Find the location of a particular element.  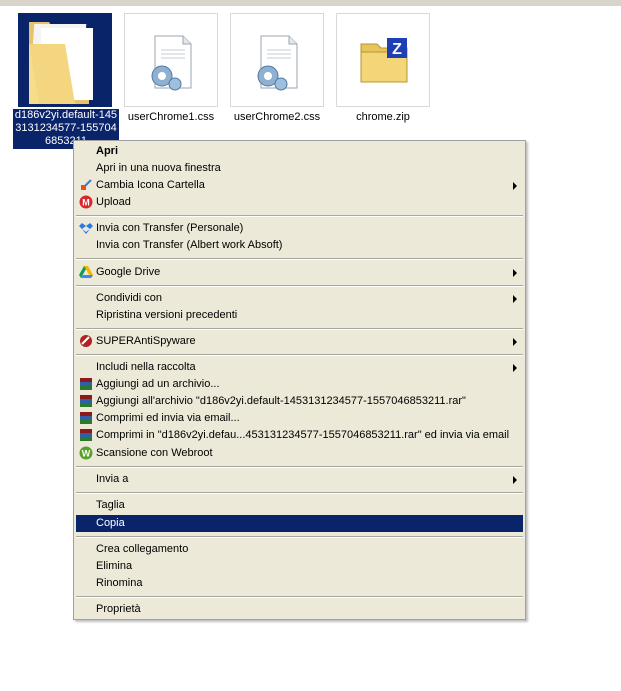

file-name: userChrome2.css is located at coordinates (277, 117).